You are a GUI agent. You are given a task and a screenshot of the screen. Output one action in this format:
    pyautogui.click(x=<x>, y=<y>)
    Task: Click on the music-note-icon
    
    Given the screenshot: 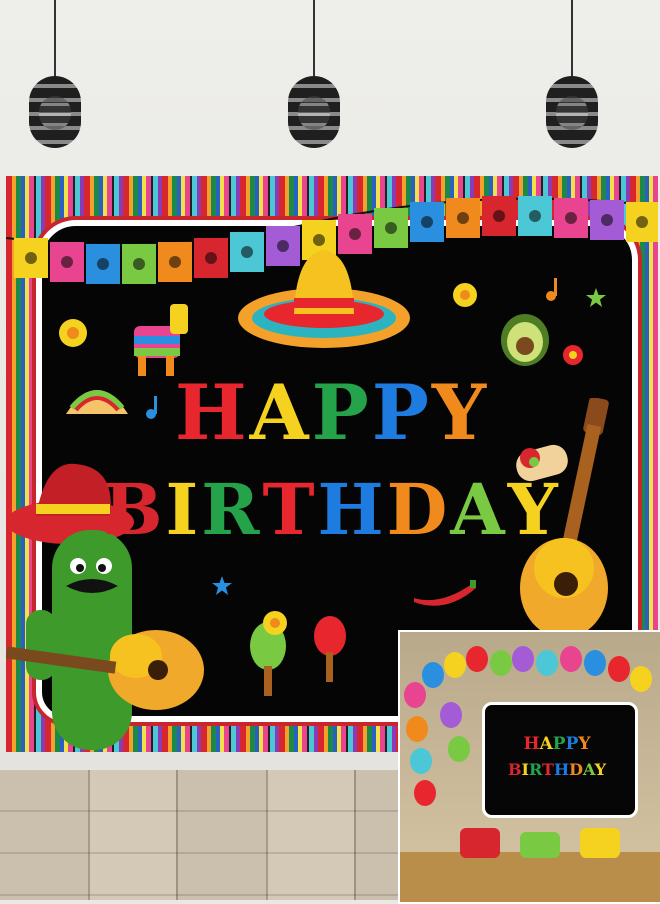 What is the action you would take?
    pyautogui.click(x=551, y=289)
    